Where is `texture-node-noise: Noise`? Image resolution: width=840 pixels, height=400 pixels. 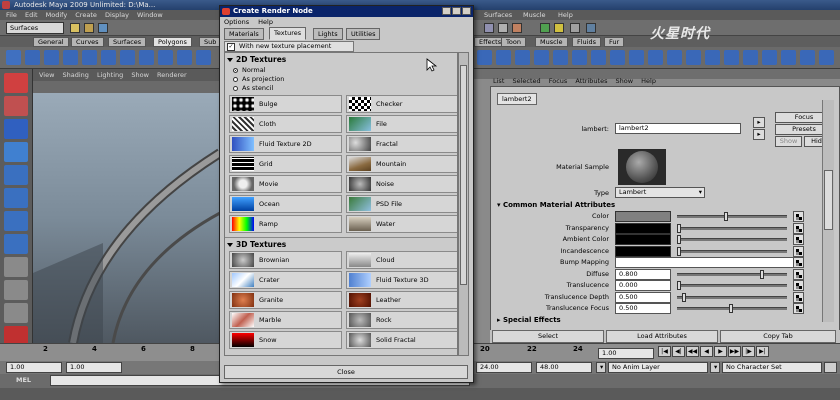 texture-node-noise: Noise is located at coordinates (401, 184).